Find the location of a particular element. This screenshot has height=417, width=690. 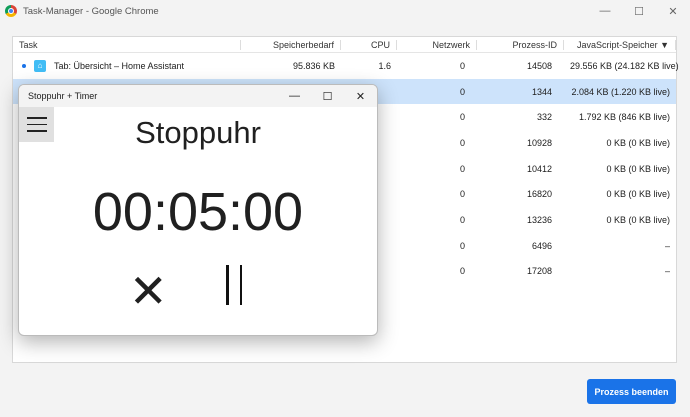

cell-memory: 95.836 KB is located at coordinates (313, 65).